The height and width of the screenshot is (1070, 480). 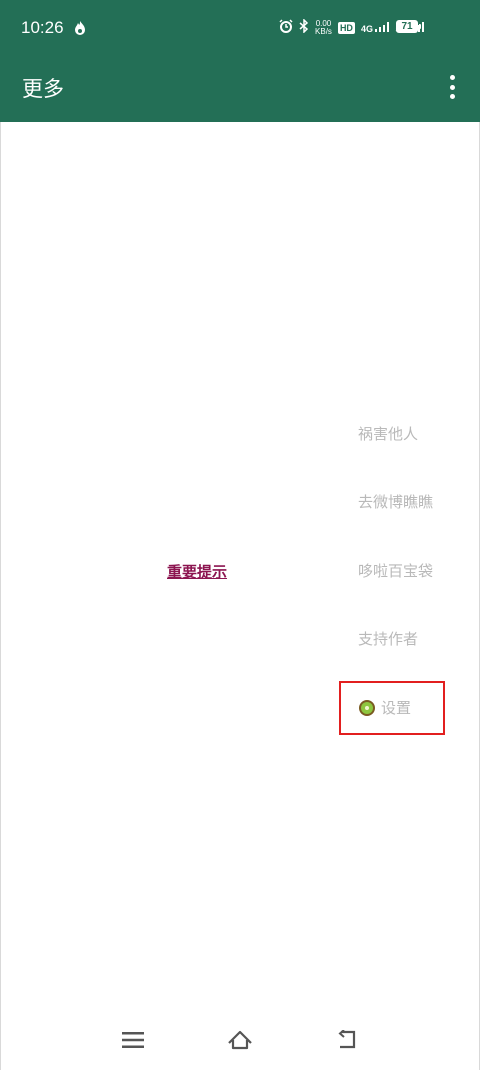 I want to click on signal-icon, so click(x=382, y=26).